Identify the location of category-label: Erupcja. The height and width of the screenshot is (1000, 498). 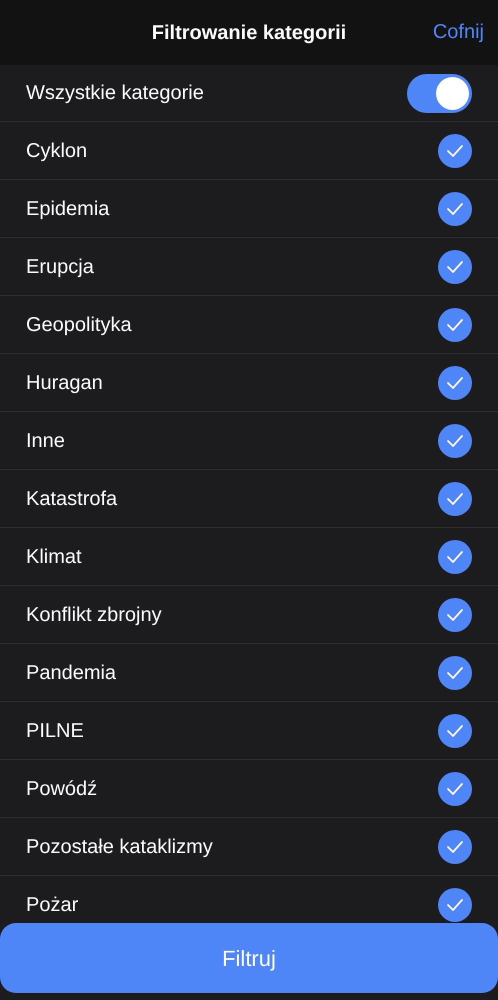
(60, 267).